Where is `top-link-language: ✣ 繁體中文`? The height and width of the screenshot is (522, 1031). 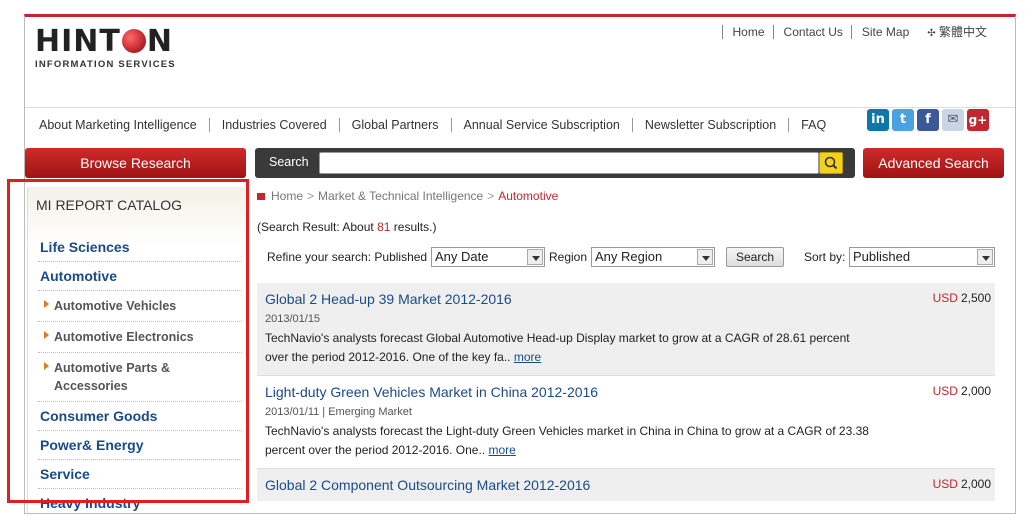
top-link-language: ✣ 繁體中文 is located at coordinates (956, 32).